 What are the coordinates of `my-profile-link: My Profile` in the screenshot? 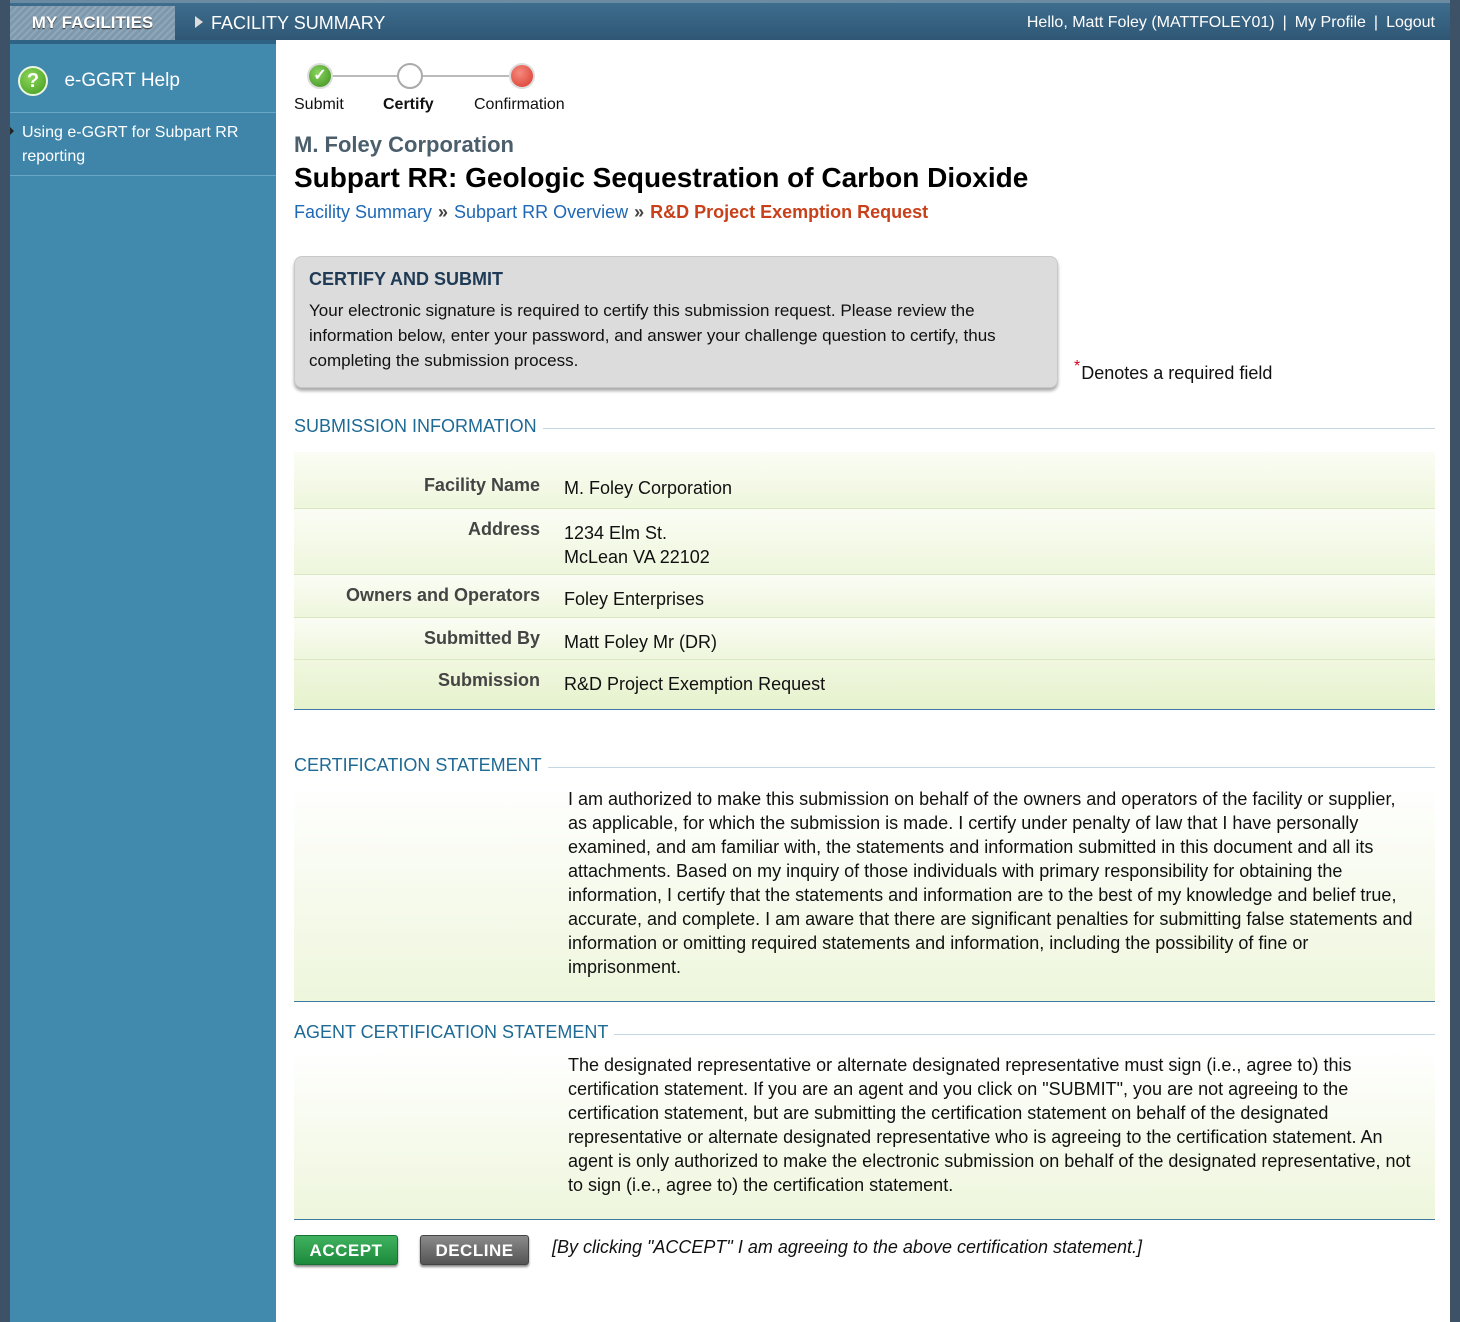 It's located at (1330, 22).